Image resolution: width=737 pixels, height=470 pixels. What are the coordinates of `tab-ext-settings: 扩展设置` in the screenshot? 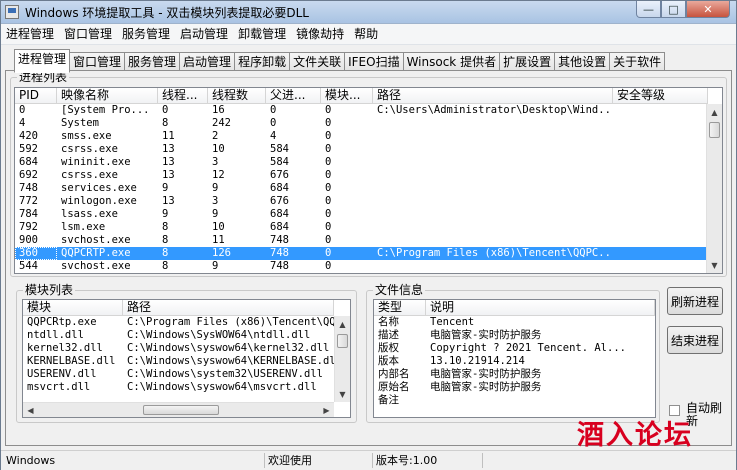 It's located at (527, 62).